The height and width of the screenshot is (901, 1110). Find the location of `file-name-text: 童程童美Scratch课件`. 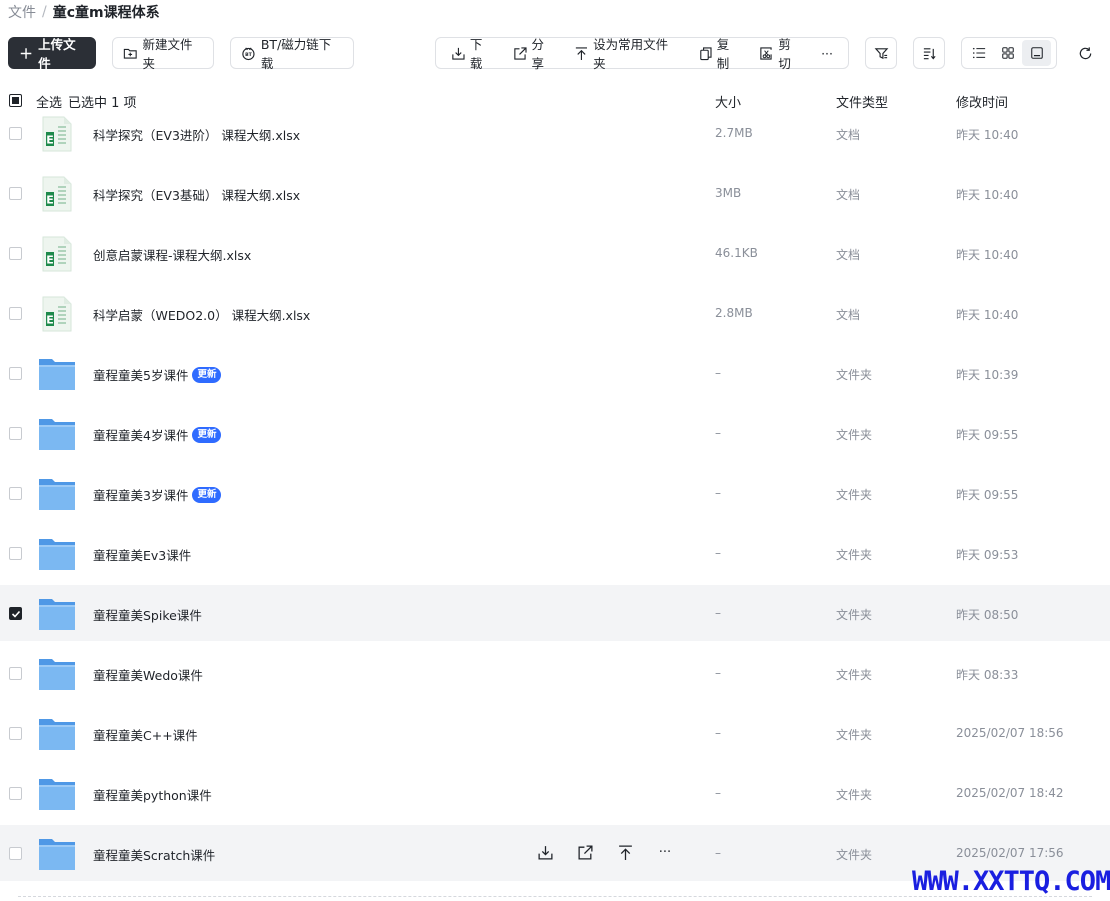

file-name-text: 童程童美Scratch课件 is located at coordinates (154, 855).